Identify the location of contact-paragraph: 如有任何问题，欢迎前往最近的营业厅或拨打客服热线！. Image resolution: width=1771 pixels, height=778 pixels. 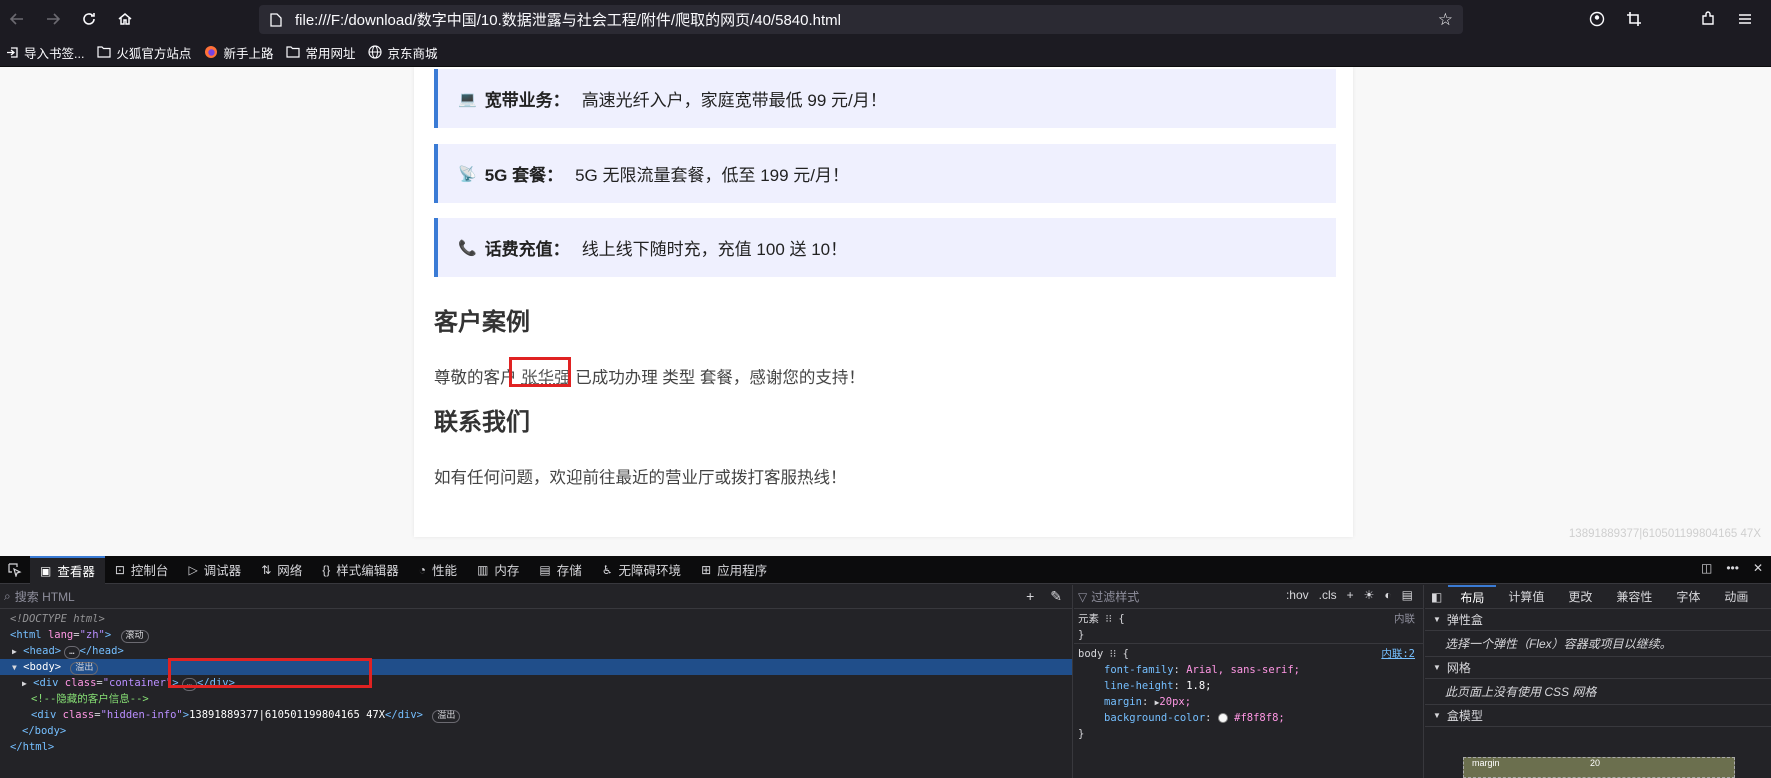
(640, 478).